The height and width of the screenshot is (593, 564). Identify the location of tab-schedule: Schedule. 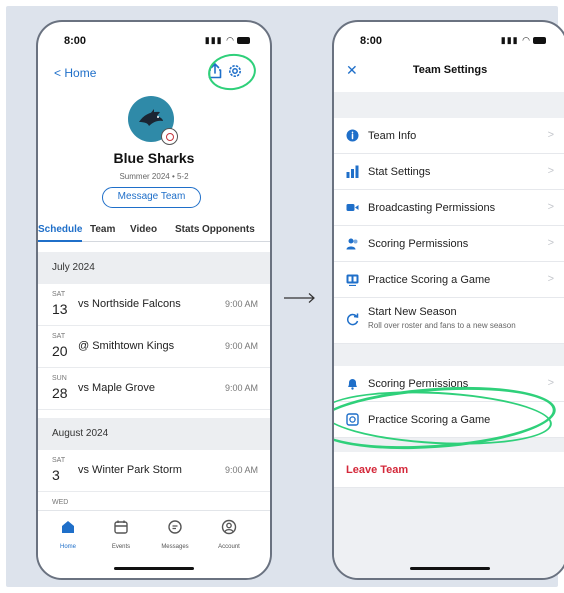
(60, 229).